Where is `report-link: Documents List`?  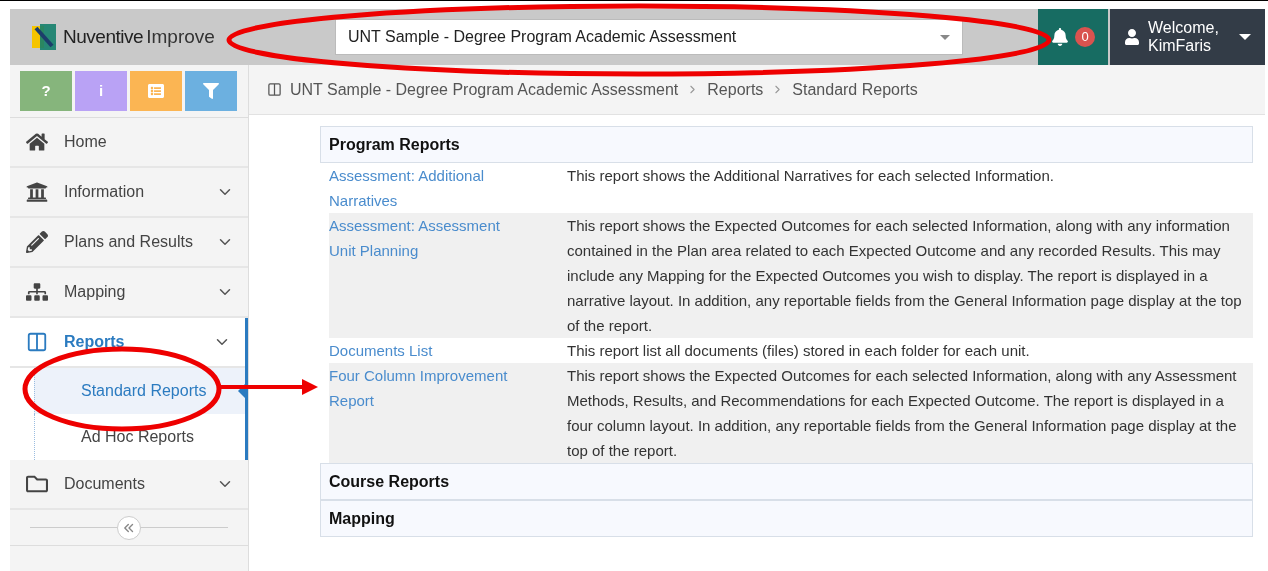
report-link: Documents List is located at coordinates (426, 350).